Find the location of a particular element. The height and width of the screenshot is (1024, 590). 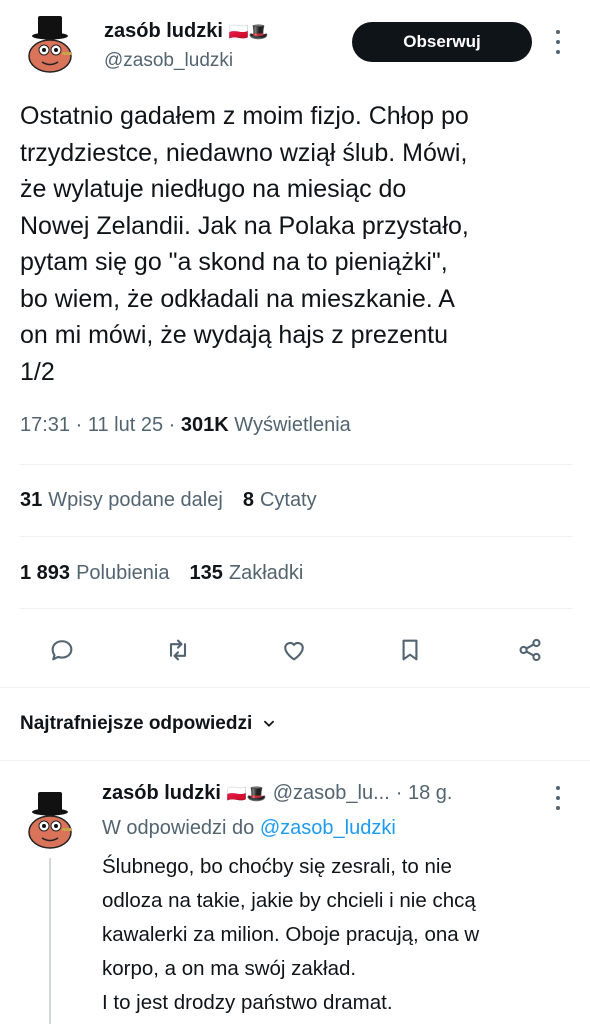

reply-author-avatar is located at coordinates (50, 820).